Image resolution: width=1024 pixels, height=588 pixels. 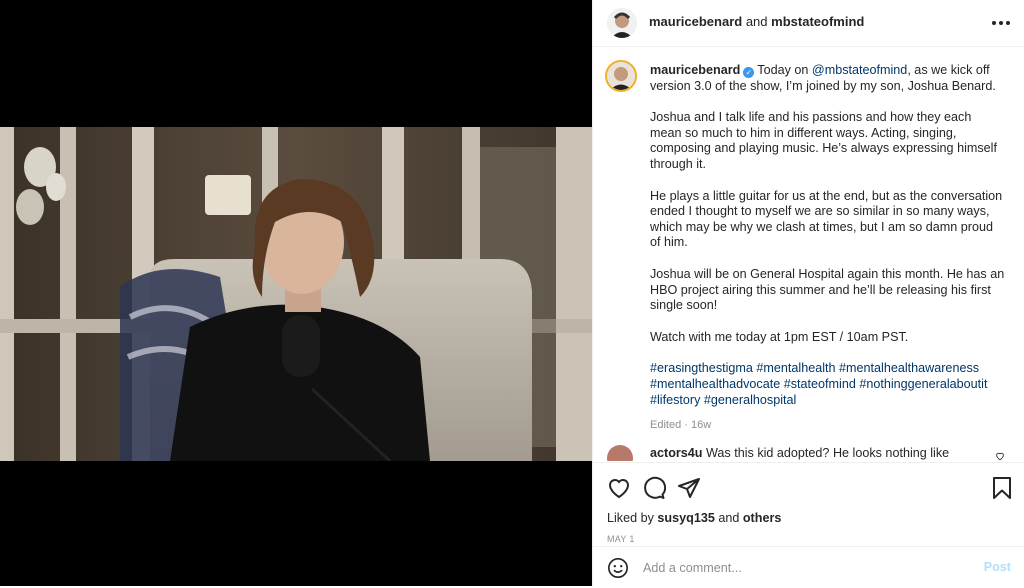 I want to click on author-avatar-image, so click(x=622, y=23).